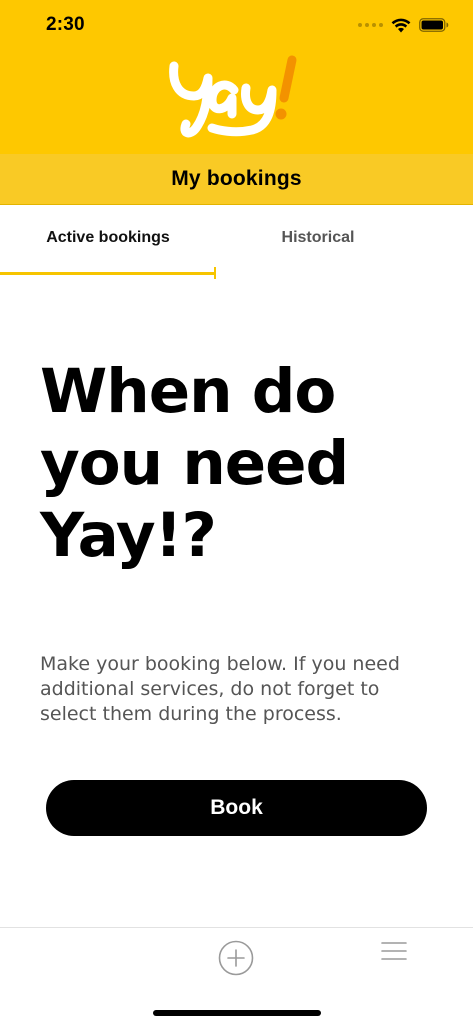 The image size is (473, 1025). I want to click on wifi-icon, so click(401, 25).